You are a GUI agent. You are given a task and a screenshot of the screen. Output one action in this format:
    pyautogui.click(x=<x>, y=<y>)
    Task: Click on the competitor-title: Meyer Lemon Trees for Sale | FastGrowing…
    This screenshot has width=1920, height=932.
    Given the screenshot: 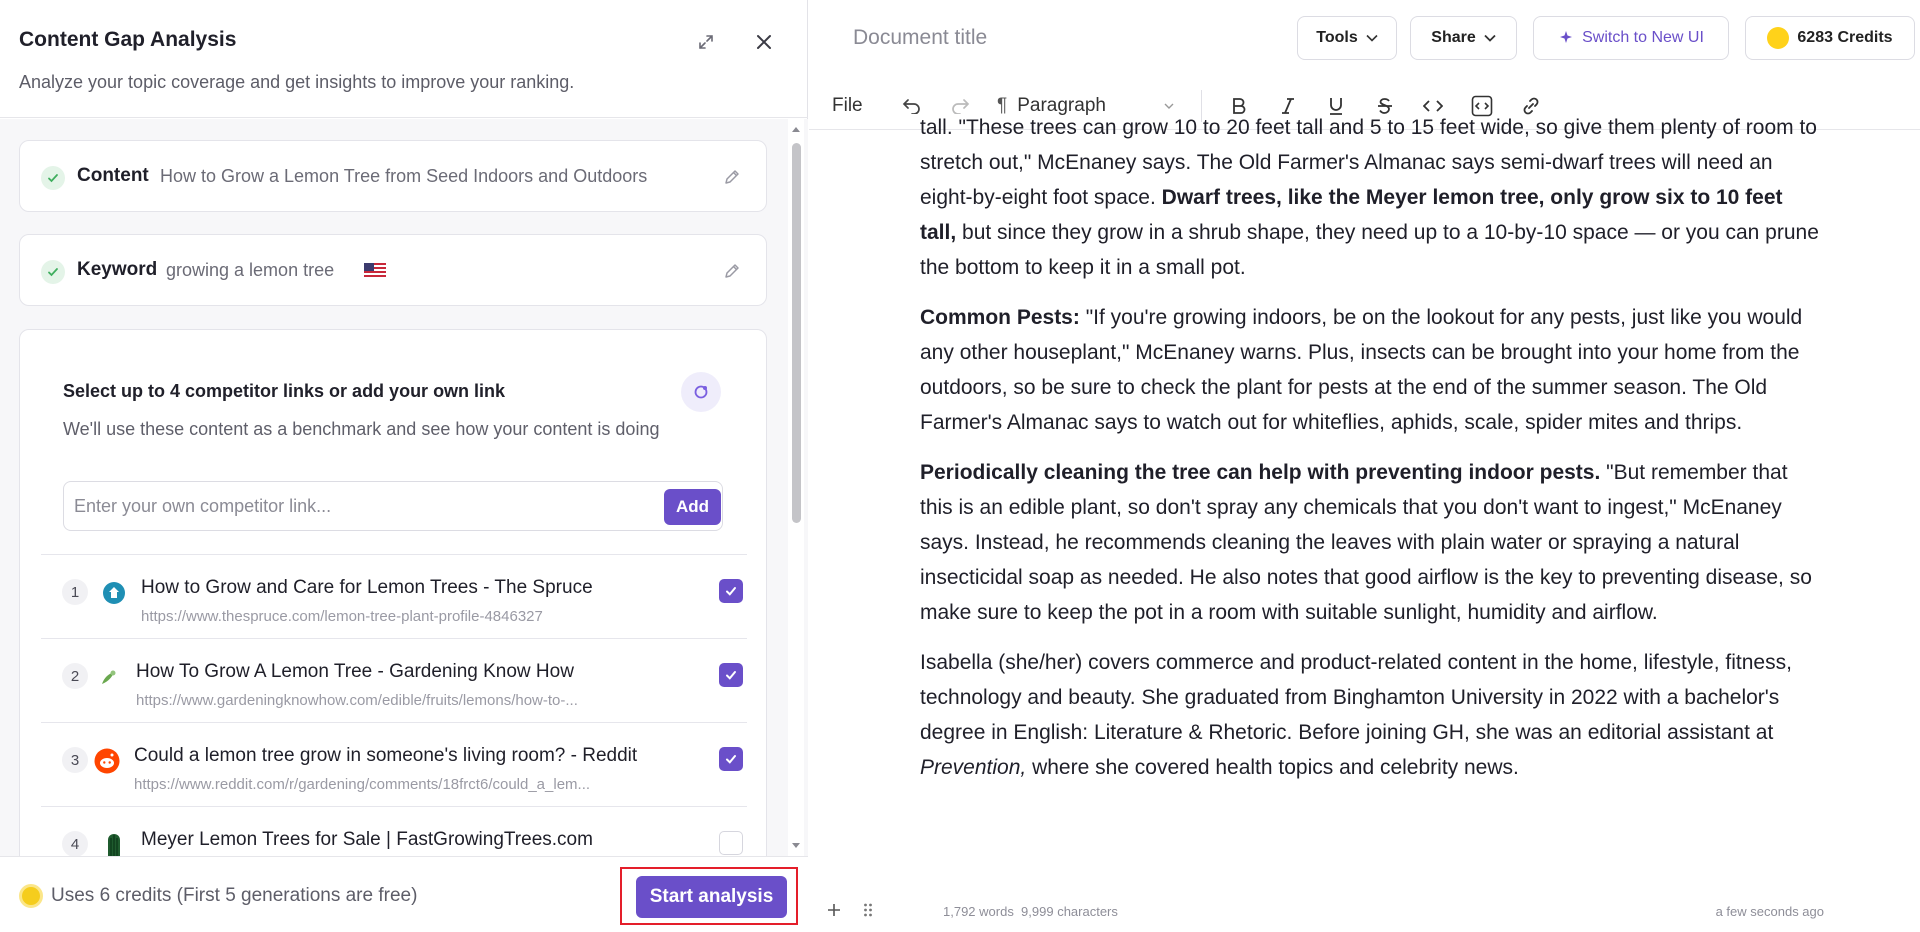 What is the action you would take?
    pyautogui.click(x=367, y=839)
    